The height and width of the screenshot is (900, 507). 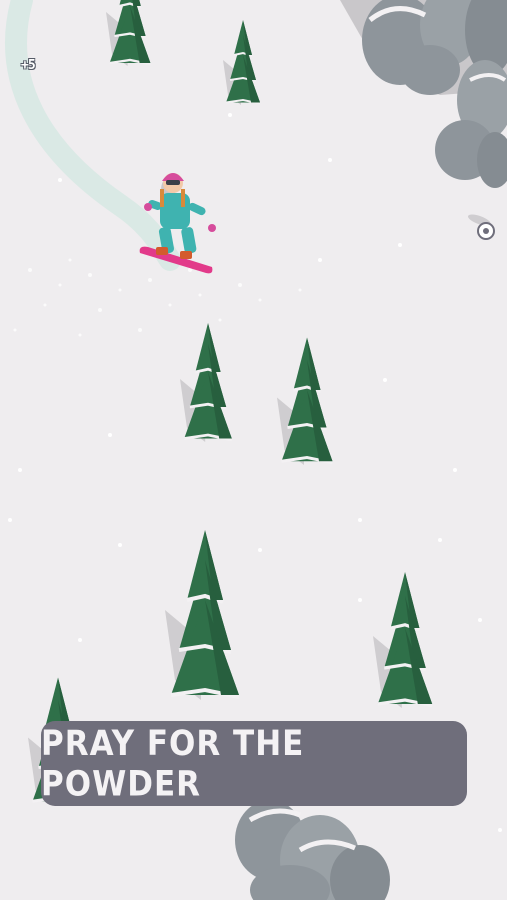 I want to click on coin-icon, so click(x=481, y=226).